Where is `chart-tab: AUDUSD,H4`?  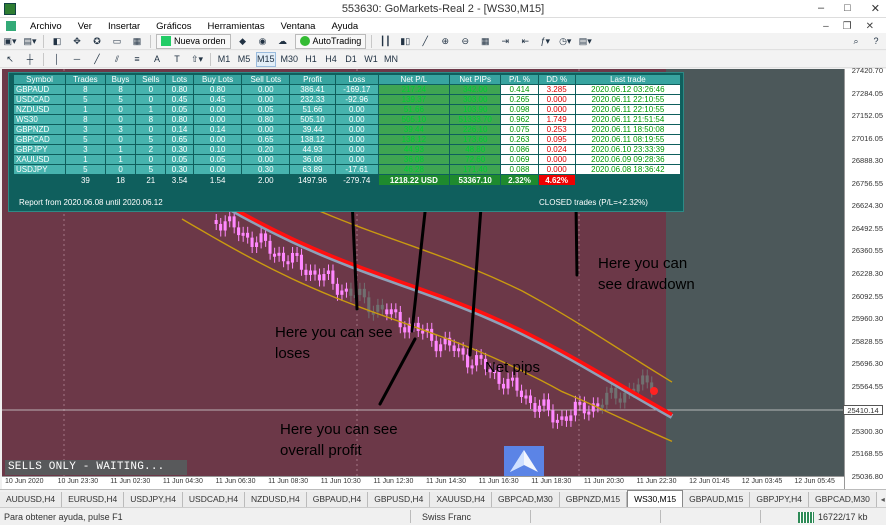
chart-tab: AUDUSD,H4 is located at coordinates (31, 499).